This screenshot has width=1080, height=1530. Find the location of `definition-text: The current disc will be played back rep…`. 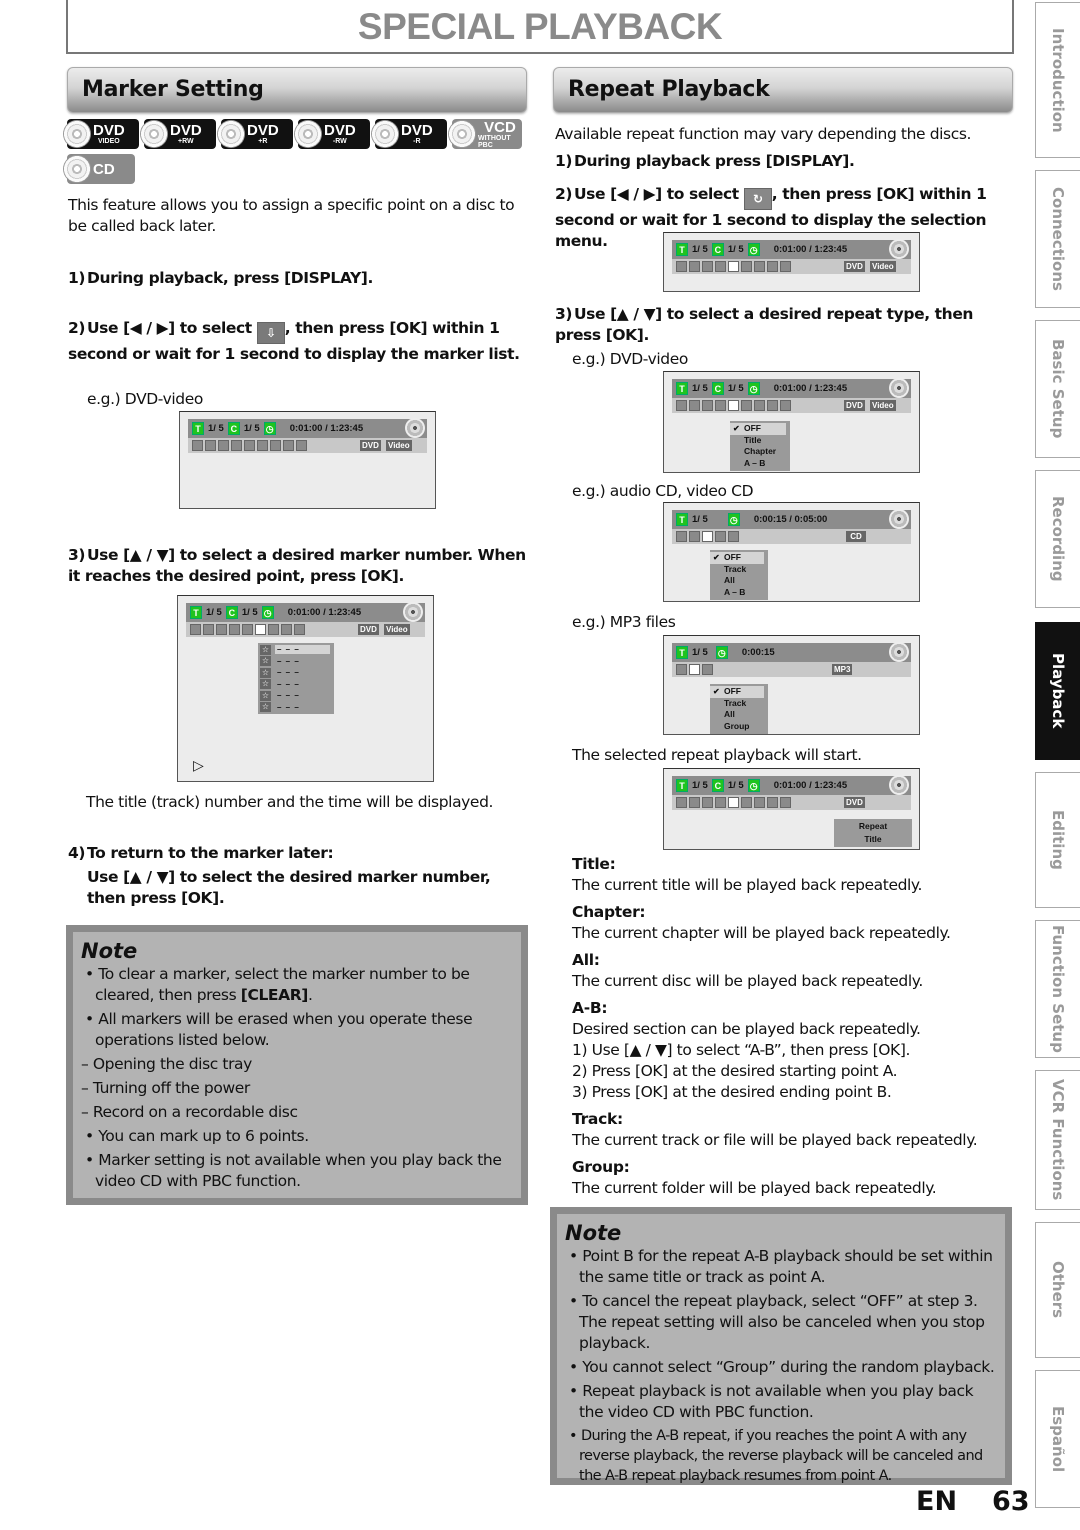

definition-text: The current disc will be played back rep… is located at coordinates (747, 981).